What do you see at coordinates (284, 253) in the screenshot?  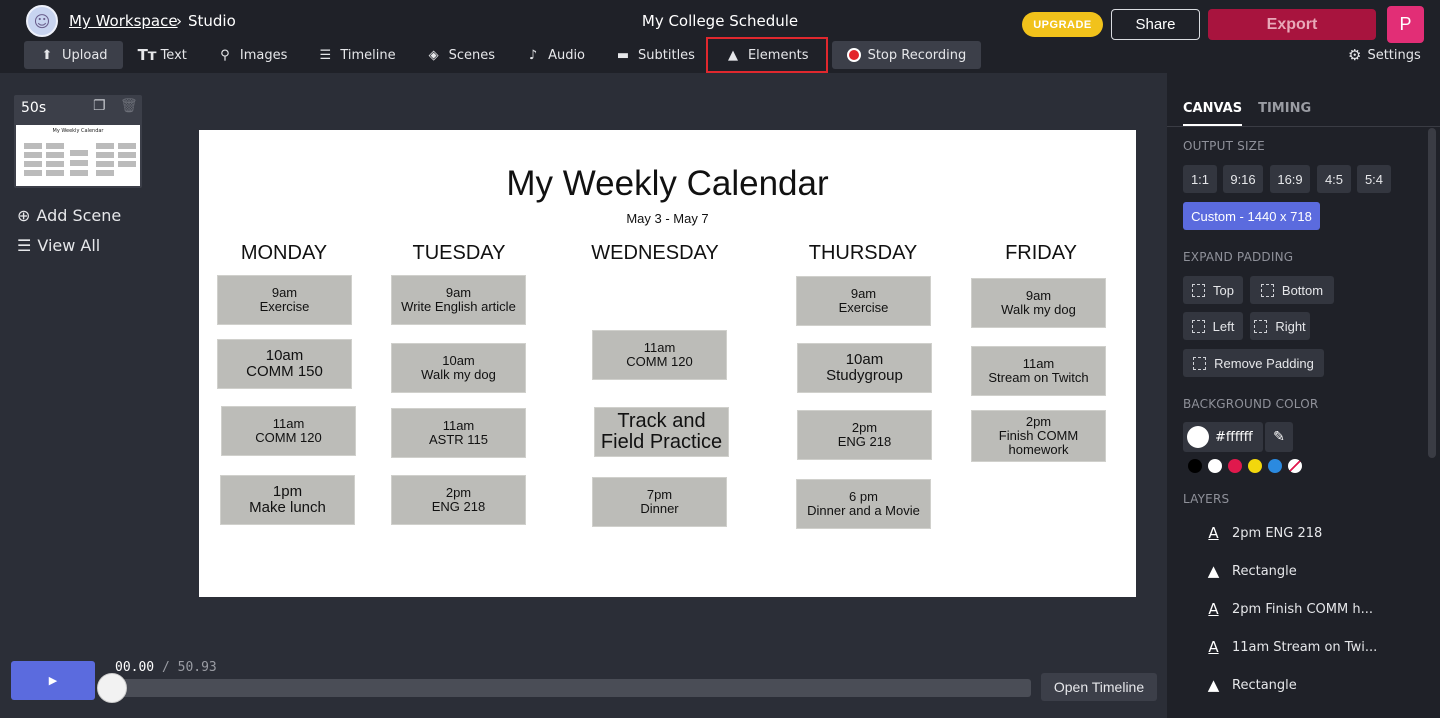 I see `day-monday: MONDAY` at bounding box center [284, 253].